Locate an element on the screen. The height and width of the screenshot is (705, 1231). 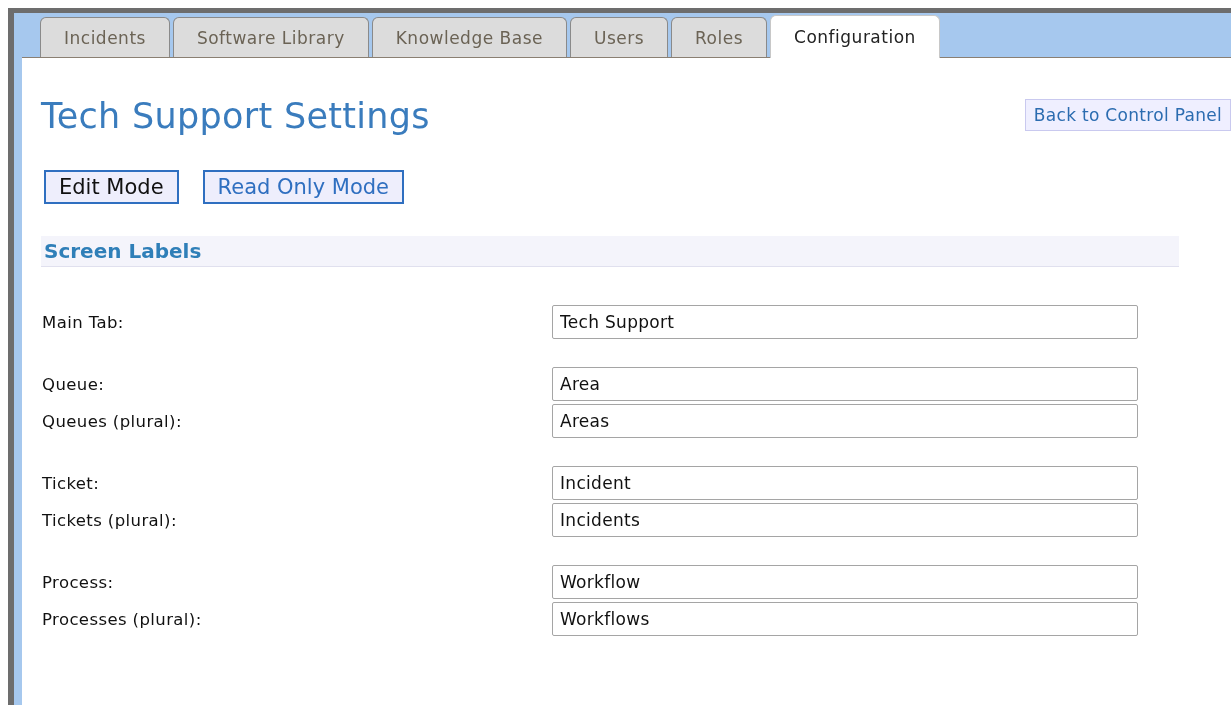
back-link: Back to Control Panel is located at coordinates (1127, 115).